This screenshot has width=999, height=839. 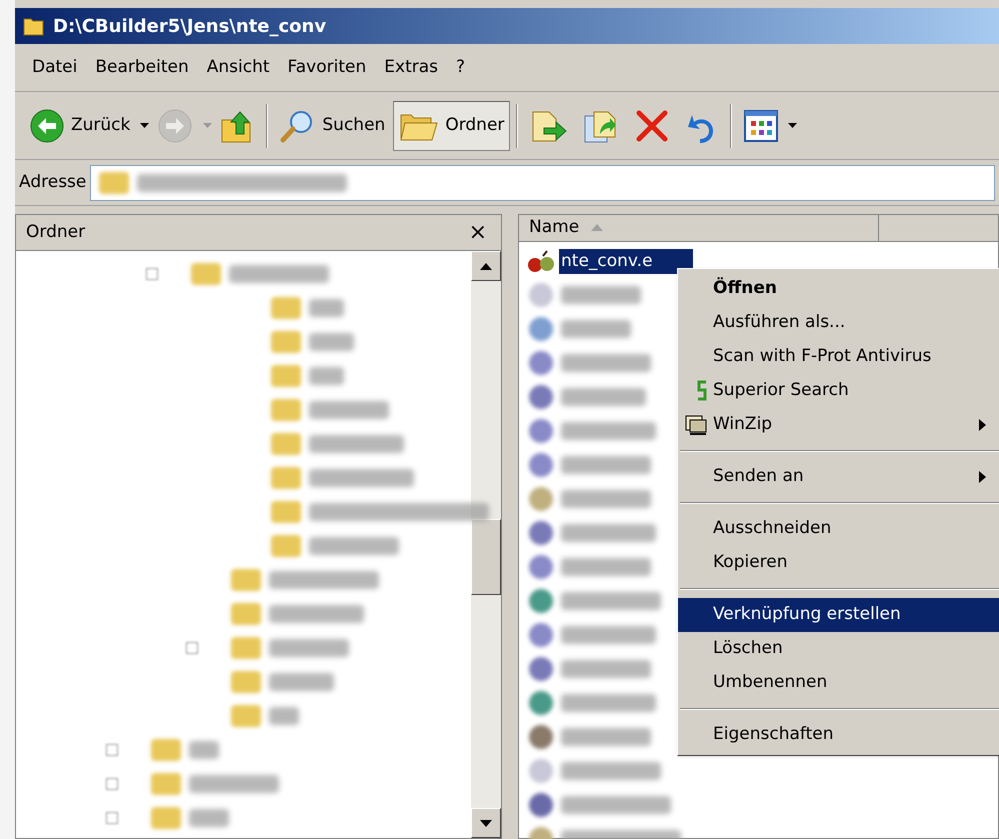 I want to click on folder-icon, so click(x=34, y=26).